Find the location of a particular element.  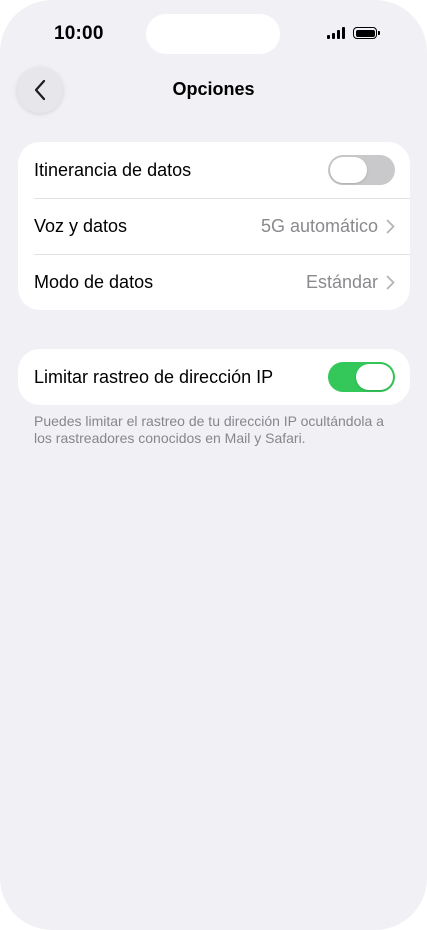

data-roaming-label: Itinerancia de datos is located at coordinates (113, 169).